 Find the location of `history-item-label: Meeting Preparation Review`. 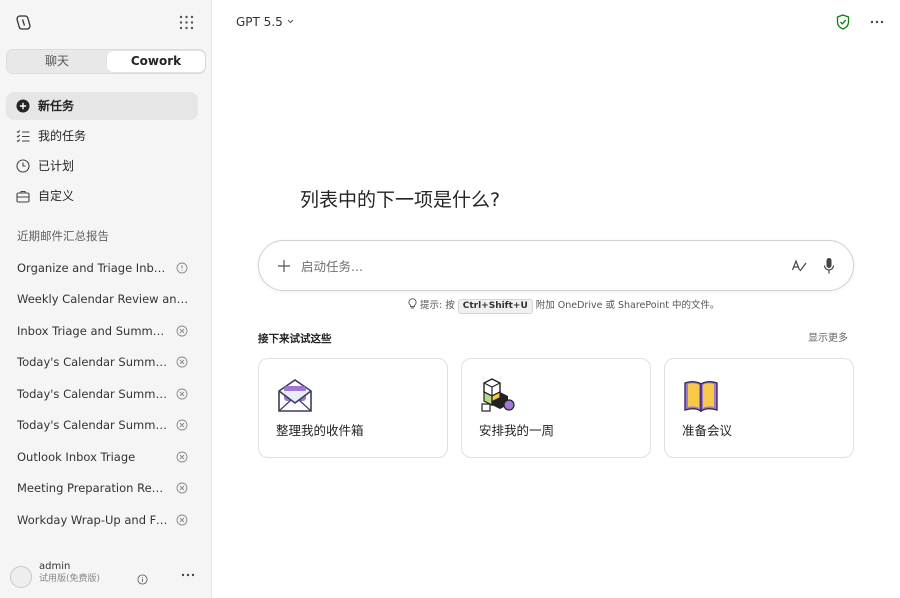

history-item-label: Meeting Preparation Review is located at coordinates (93, 488).